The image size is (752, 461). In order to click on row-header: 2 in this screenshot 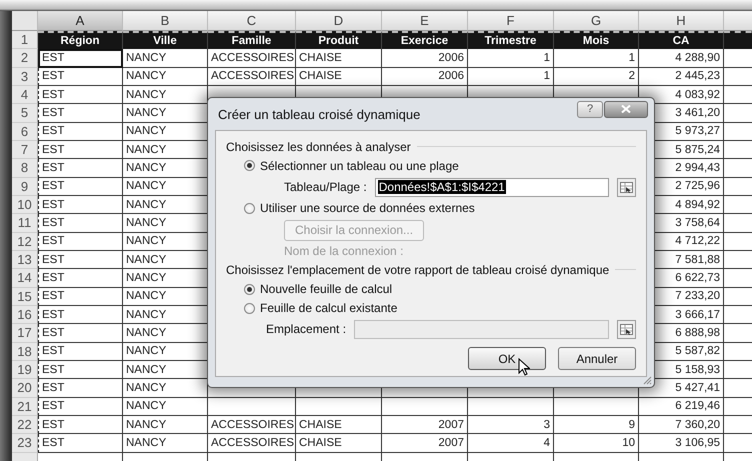, I will do `click(25, 58)`.